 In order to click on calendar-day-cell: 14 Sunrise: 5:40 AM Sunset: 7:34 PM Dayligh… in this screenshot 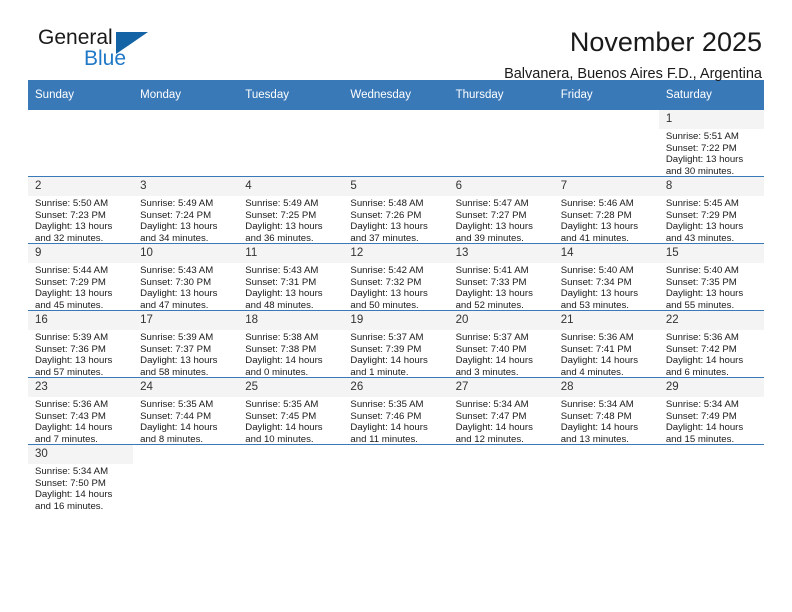, I will do `click(606, 277)`.